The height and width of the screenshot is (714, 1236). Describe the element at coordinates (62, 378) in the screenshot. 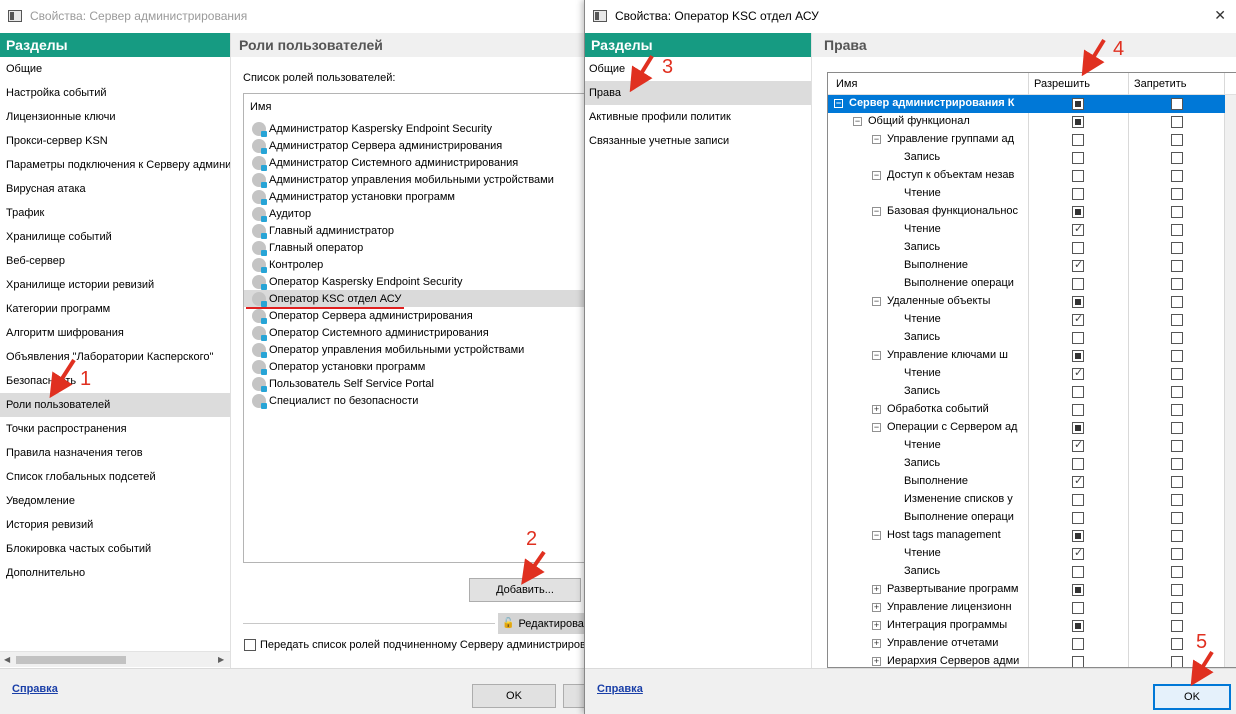

I see `arrow-1-icon` at that location.